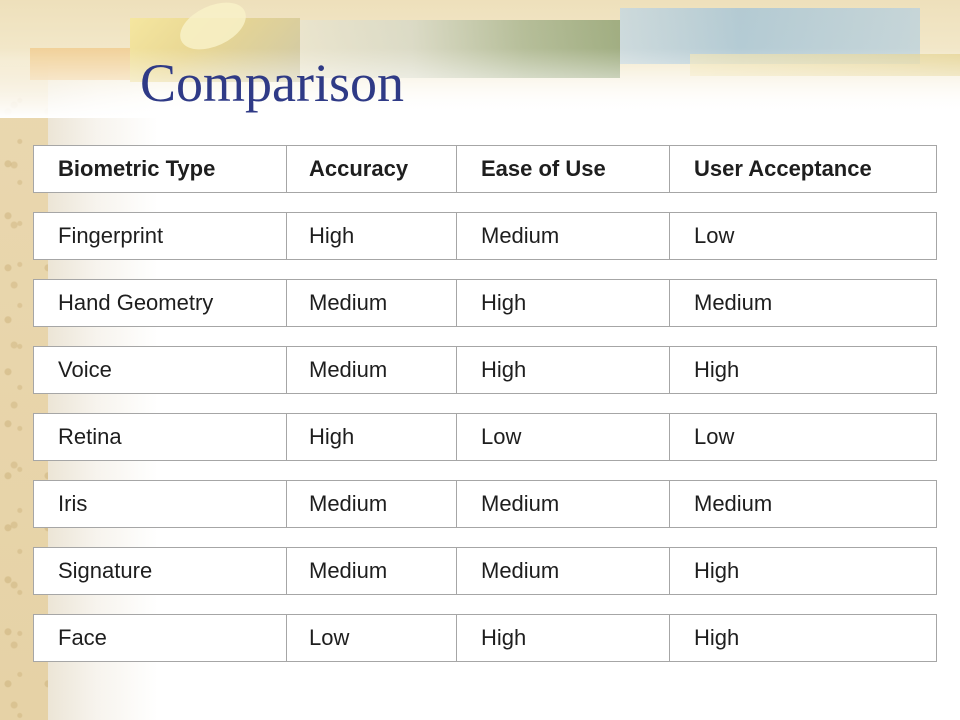 This screenshot has height=720, width=960. I want to click on table-row: Signature Medium Medium High, so click(485, 571).